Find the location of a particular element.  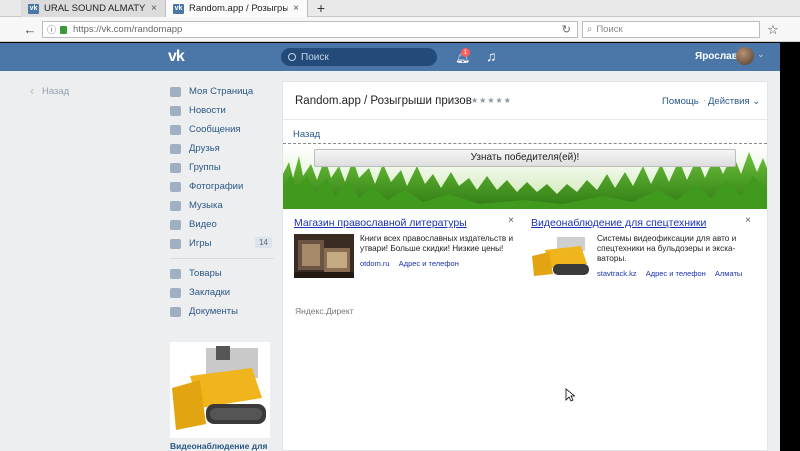

nav-item-video: Видео is located at coordinates (222, 224).